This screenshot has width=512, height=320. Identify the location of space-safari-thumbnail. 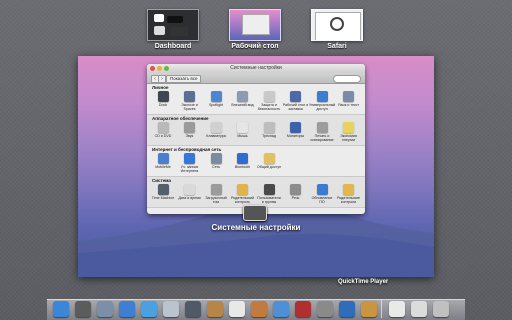
(337, 25).